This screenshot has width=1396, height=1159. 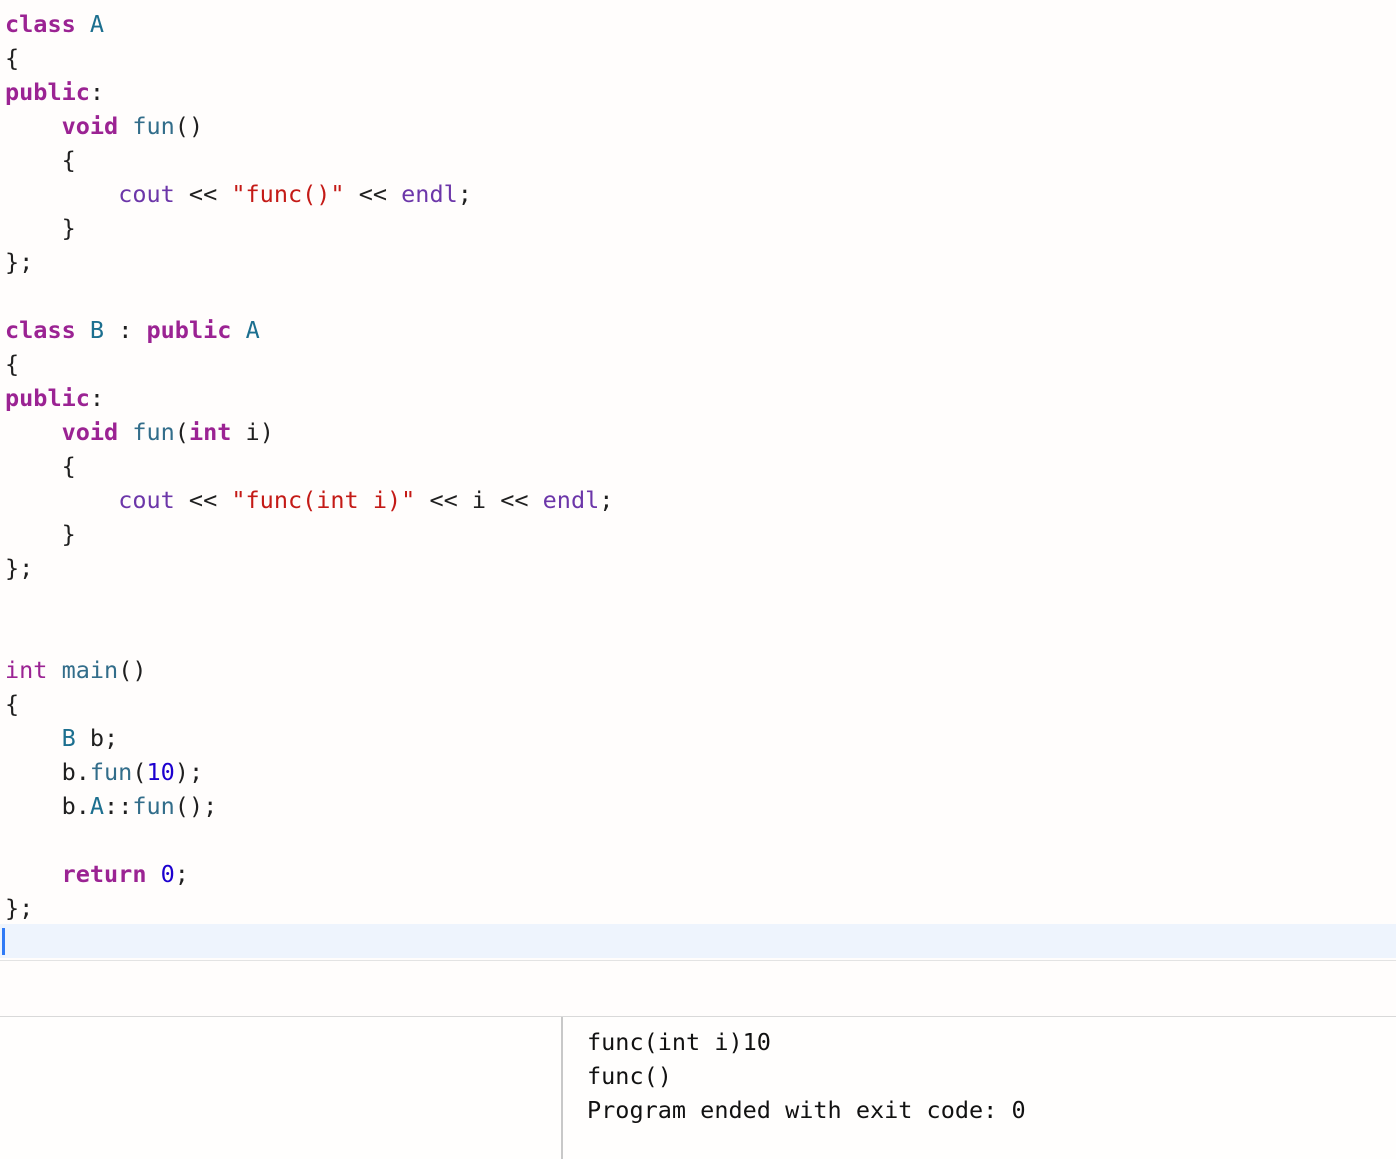 I want to click on current-line-highlight, so click(x=698, y=941).